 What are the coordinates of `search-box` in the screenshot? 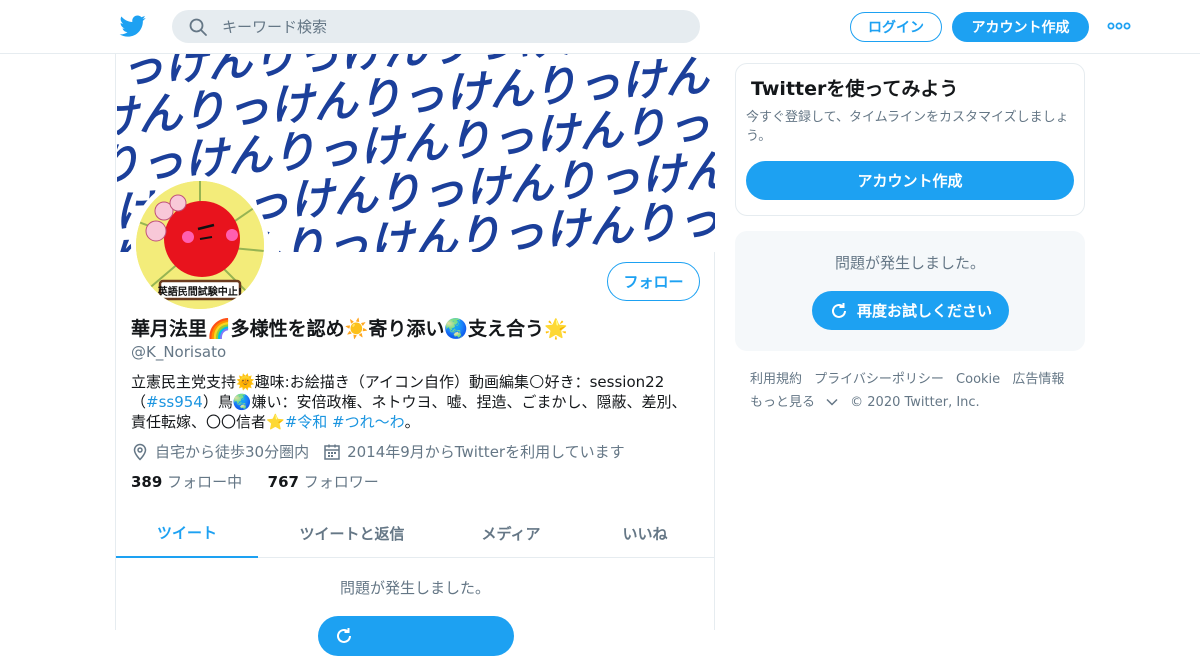 It's located at (436, 26).